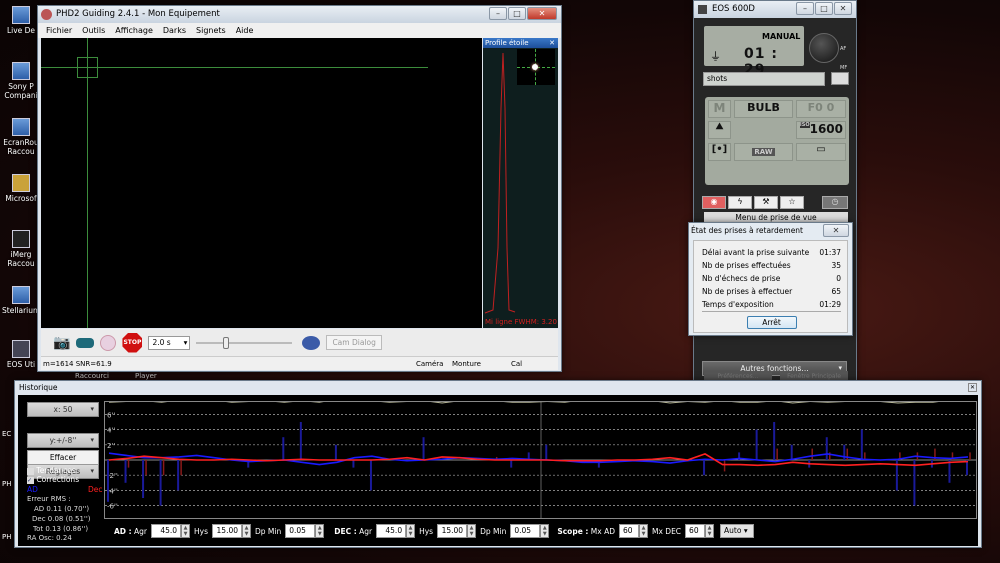 This screenshot has width=1000, height=563. I want to click on snr-line, so click(523, 403).